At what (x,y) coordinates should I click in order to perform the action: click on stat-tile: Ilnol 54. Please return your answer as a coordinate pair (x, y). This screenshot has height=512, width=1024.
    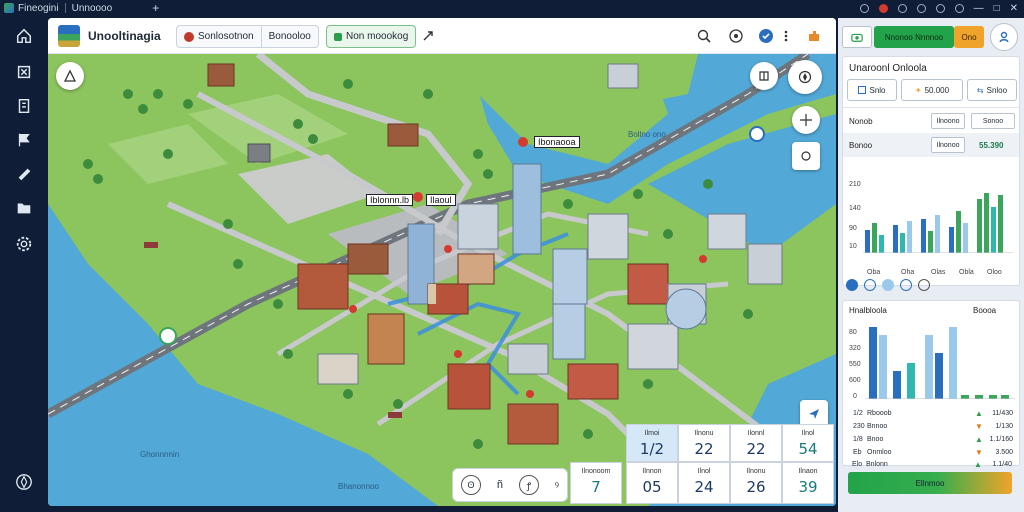
    Looking at the image, I should click on (808, 443).